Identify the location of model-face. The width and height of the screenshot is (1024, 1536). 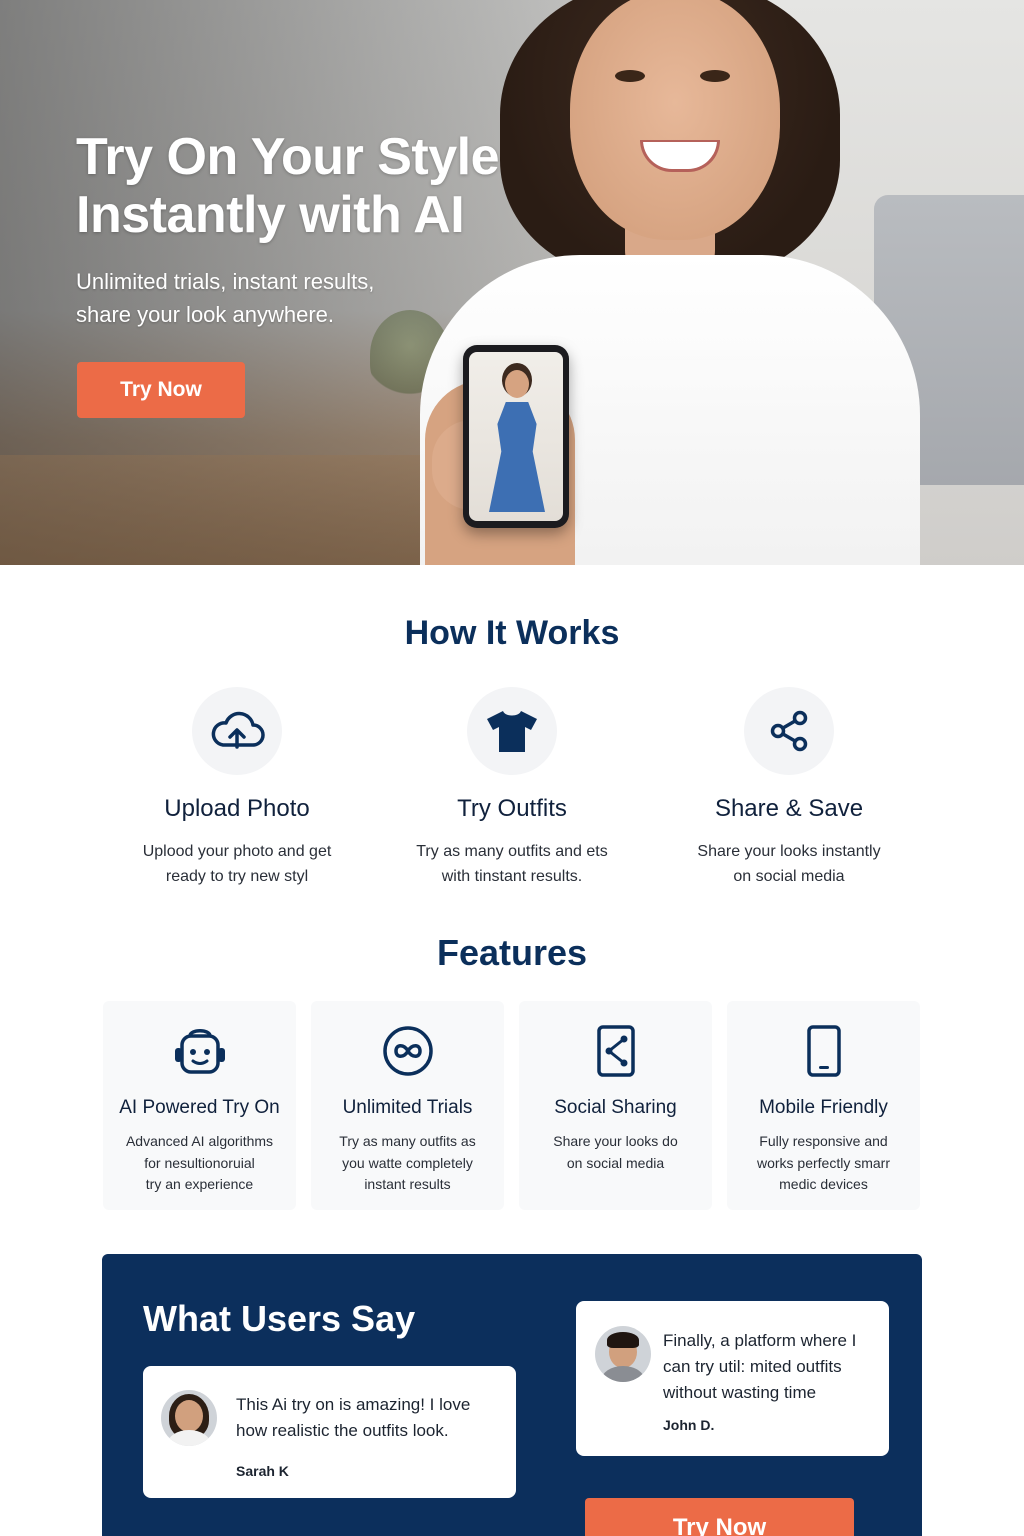
(675, 120).